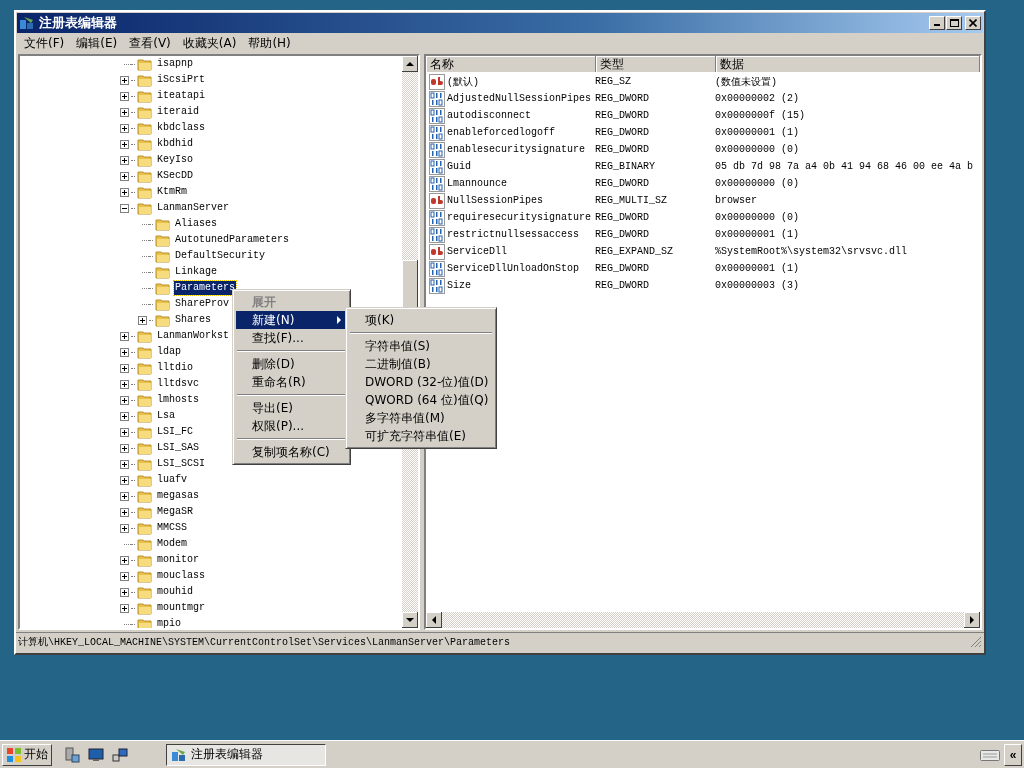  Describe the element at coordinates (175, 64) in the screenshot. I see `tree-item: isapnp` at that location.